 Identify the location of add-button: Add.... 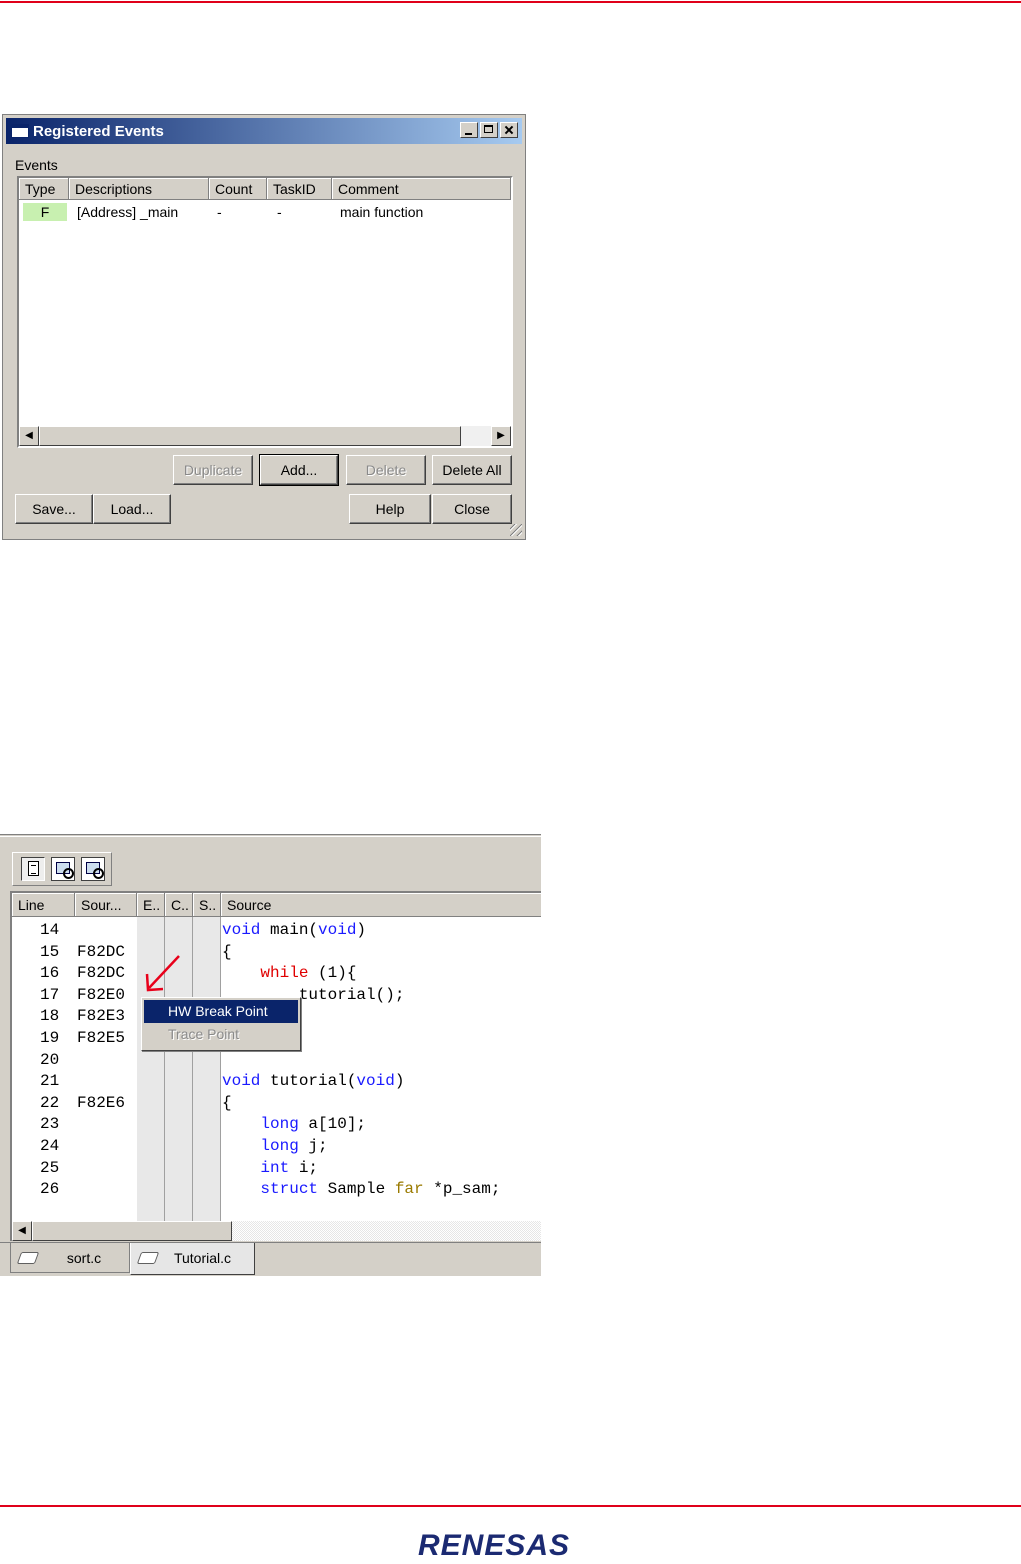
(299, 470).